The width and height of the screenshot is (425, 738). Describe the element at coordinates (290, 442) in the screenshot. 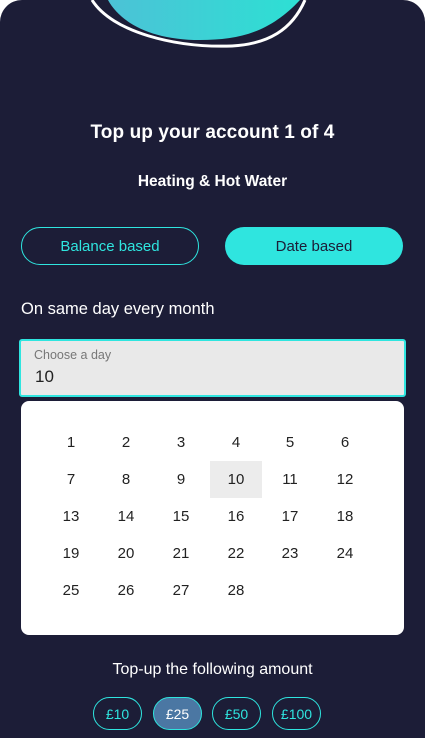

I see `calendar-day-5: 5` at that location.